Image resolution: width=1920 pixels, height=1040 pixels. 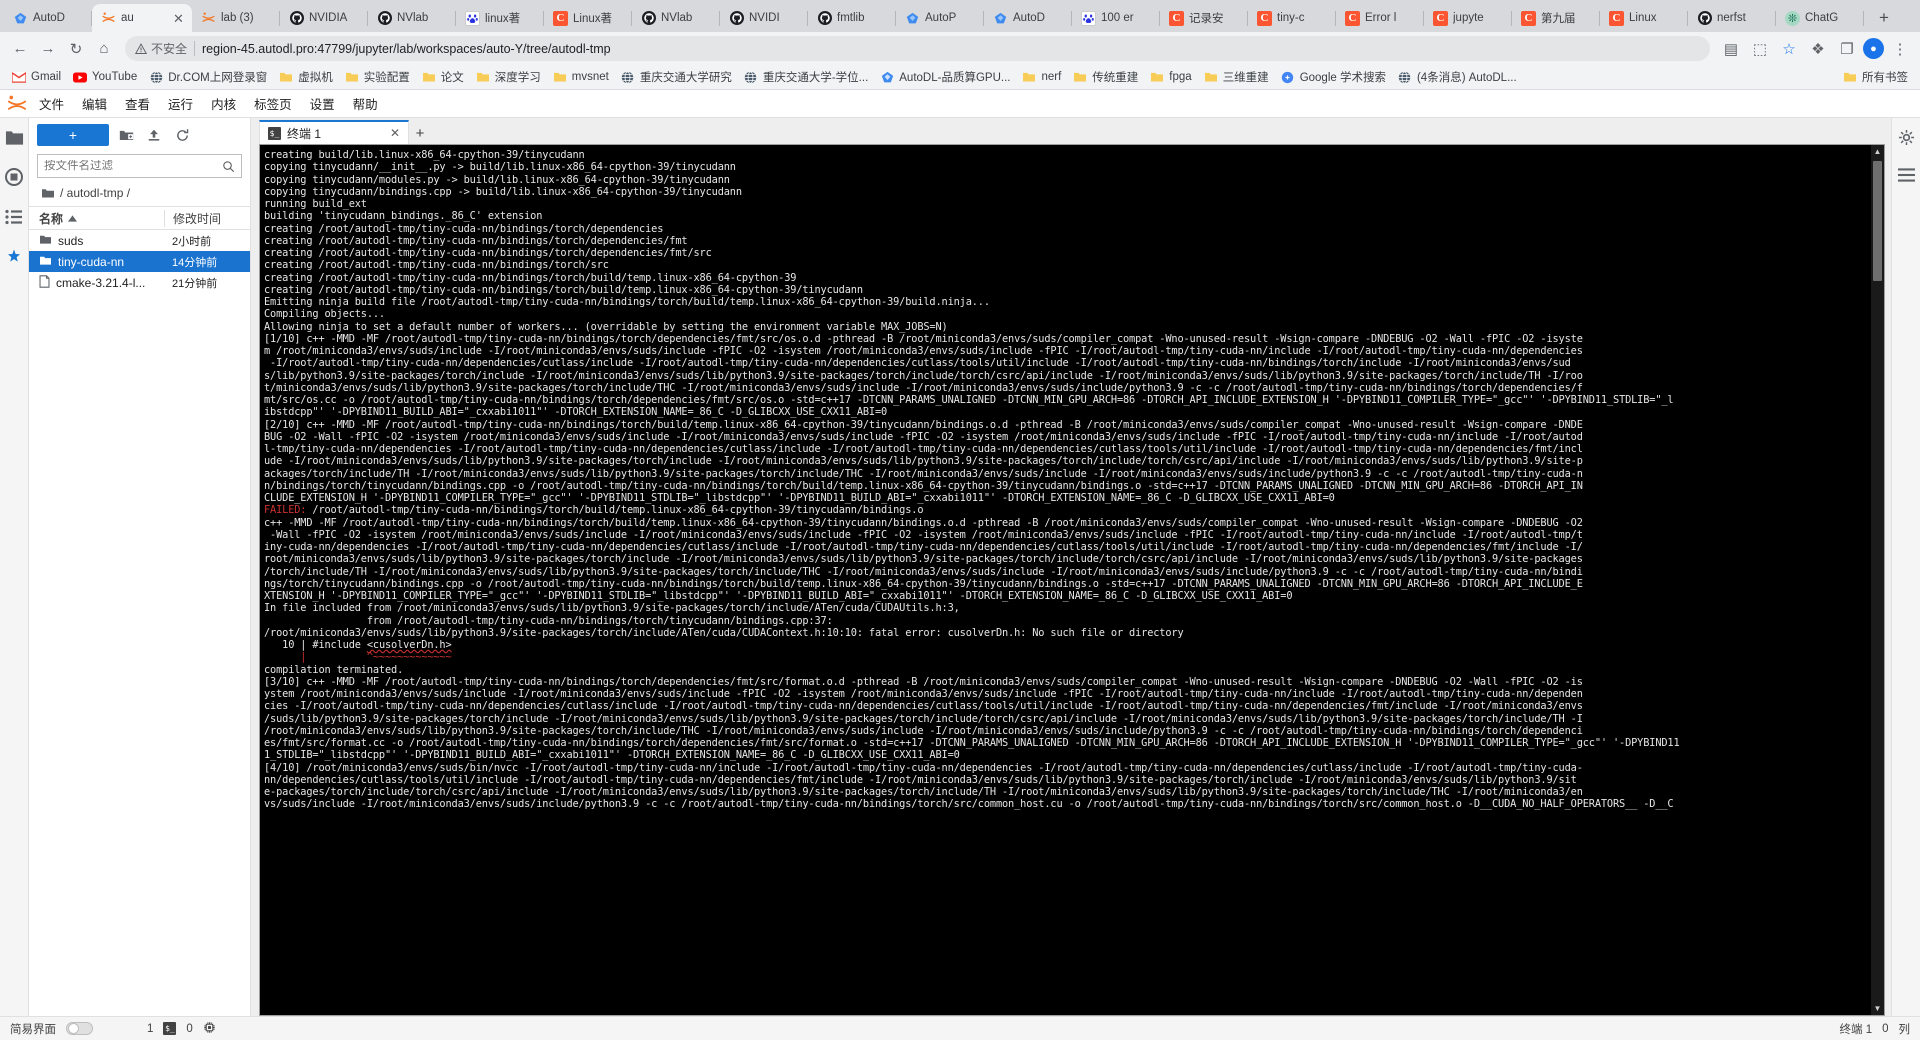 I want to click on browser-tab-17: C 第九届, so click(x=1556, y=18).